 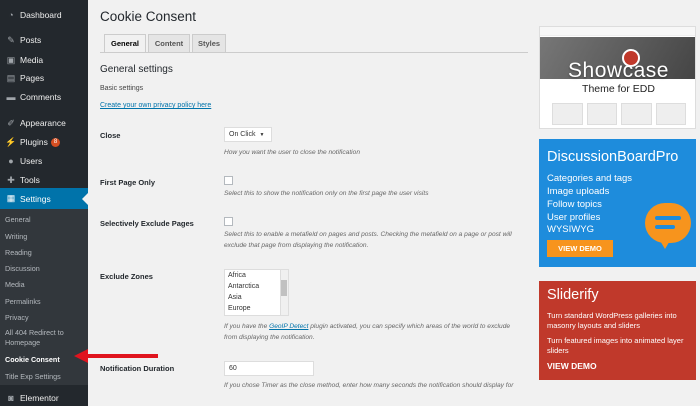 What do you see at coordinates (11, 97) in the screenshot?
I see `comments-icon: ▬` at bounding box center [11, 97].